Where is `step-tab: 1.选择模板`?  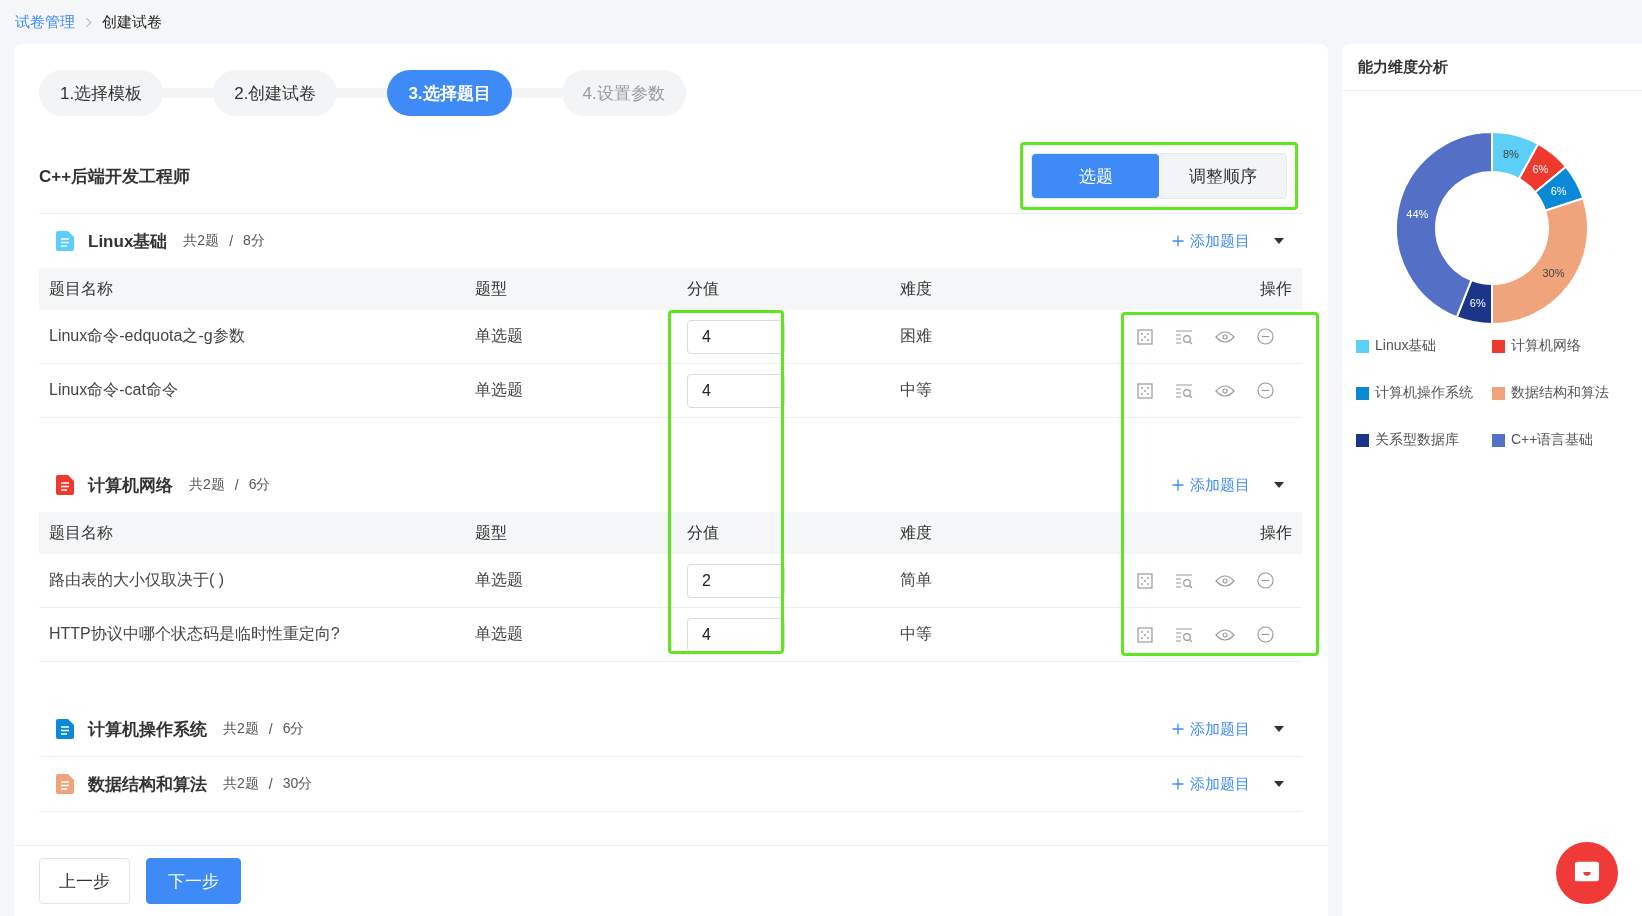 step-tab: 1.选择模板 is located at coordinates (101, 93).